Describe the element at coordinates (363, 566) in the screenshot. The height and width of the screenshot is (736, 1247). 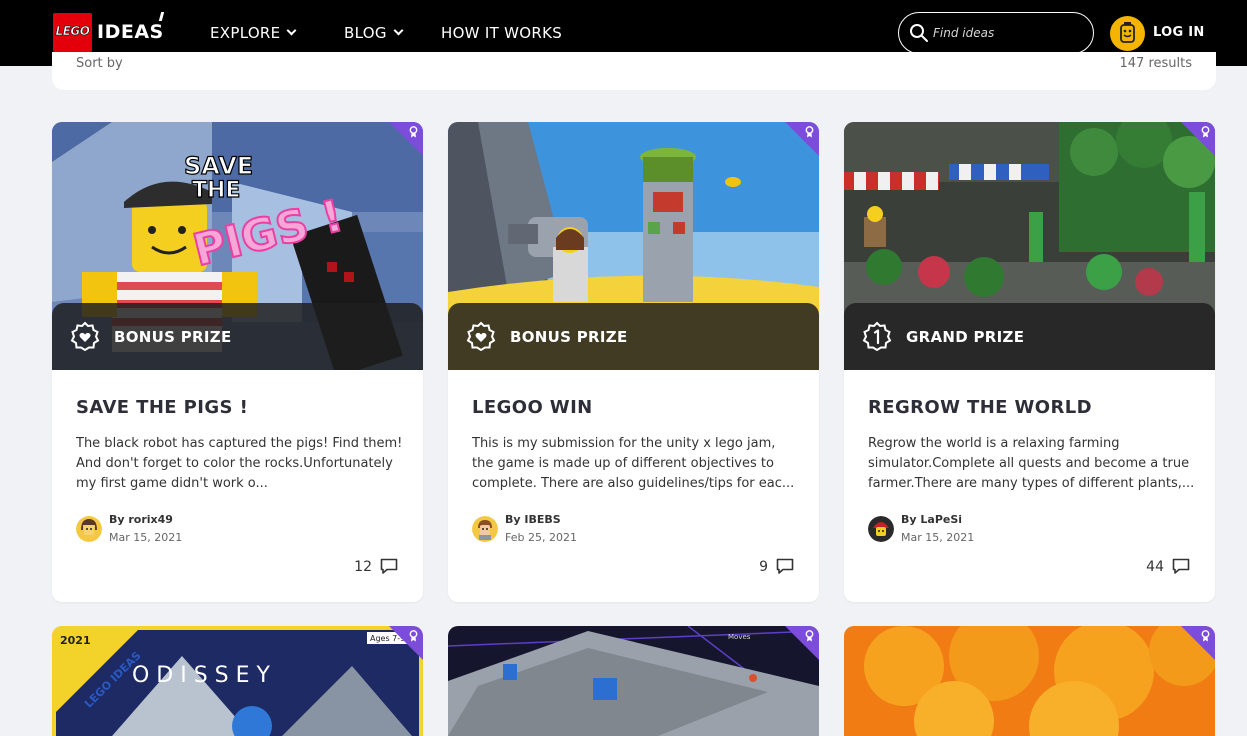
I see `comments-number: 12` at that location.